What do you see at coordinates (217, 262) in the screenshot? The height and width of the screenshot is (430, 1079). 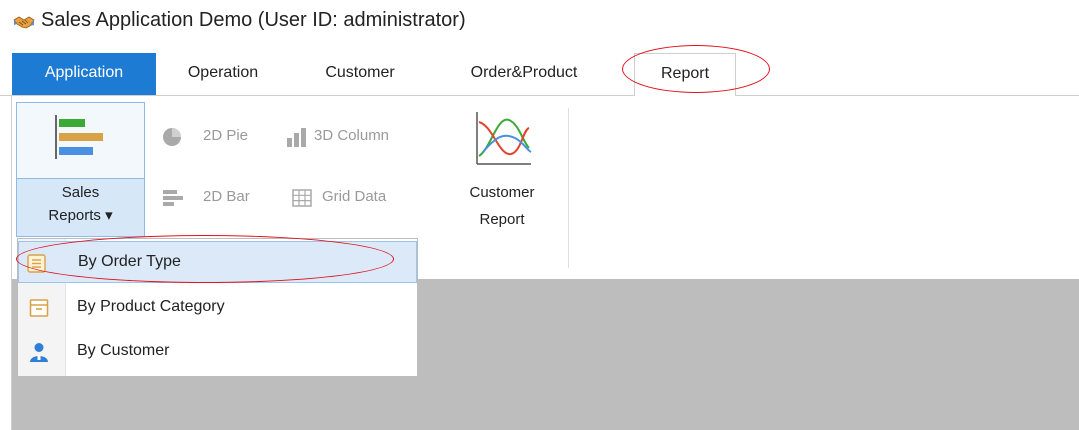 I see `menu-item-by-order-type: By Order Type` at bounding box center [217, 262].